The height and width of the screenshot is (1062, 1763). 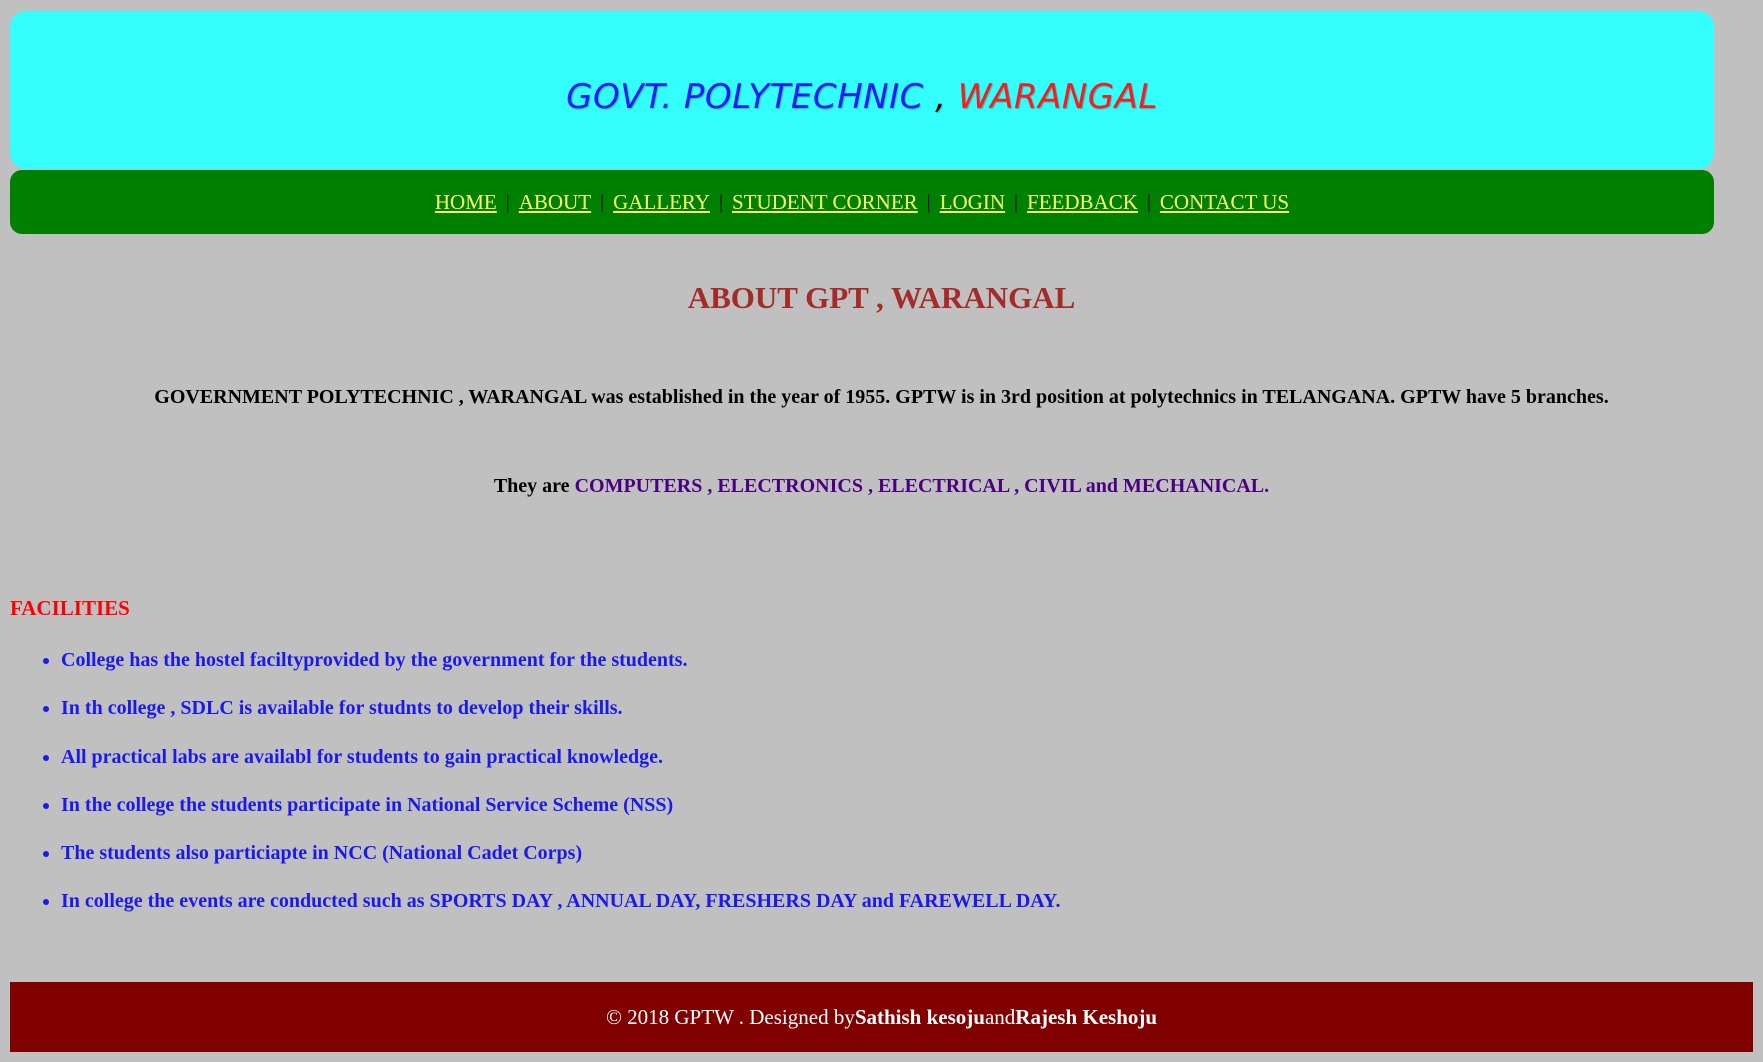 I want to click on nav-link-contact-us: CONTACT US, so click(x=1224, y=202).